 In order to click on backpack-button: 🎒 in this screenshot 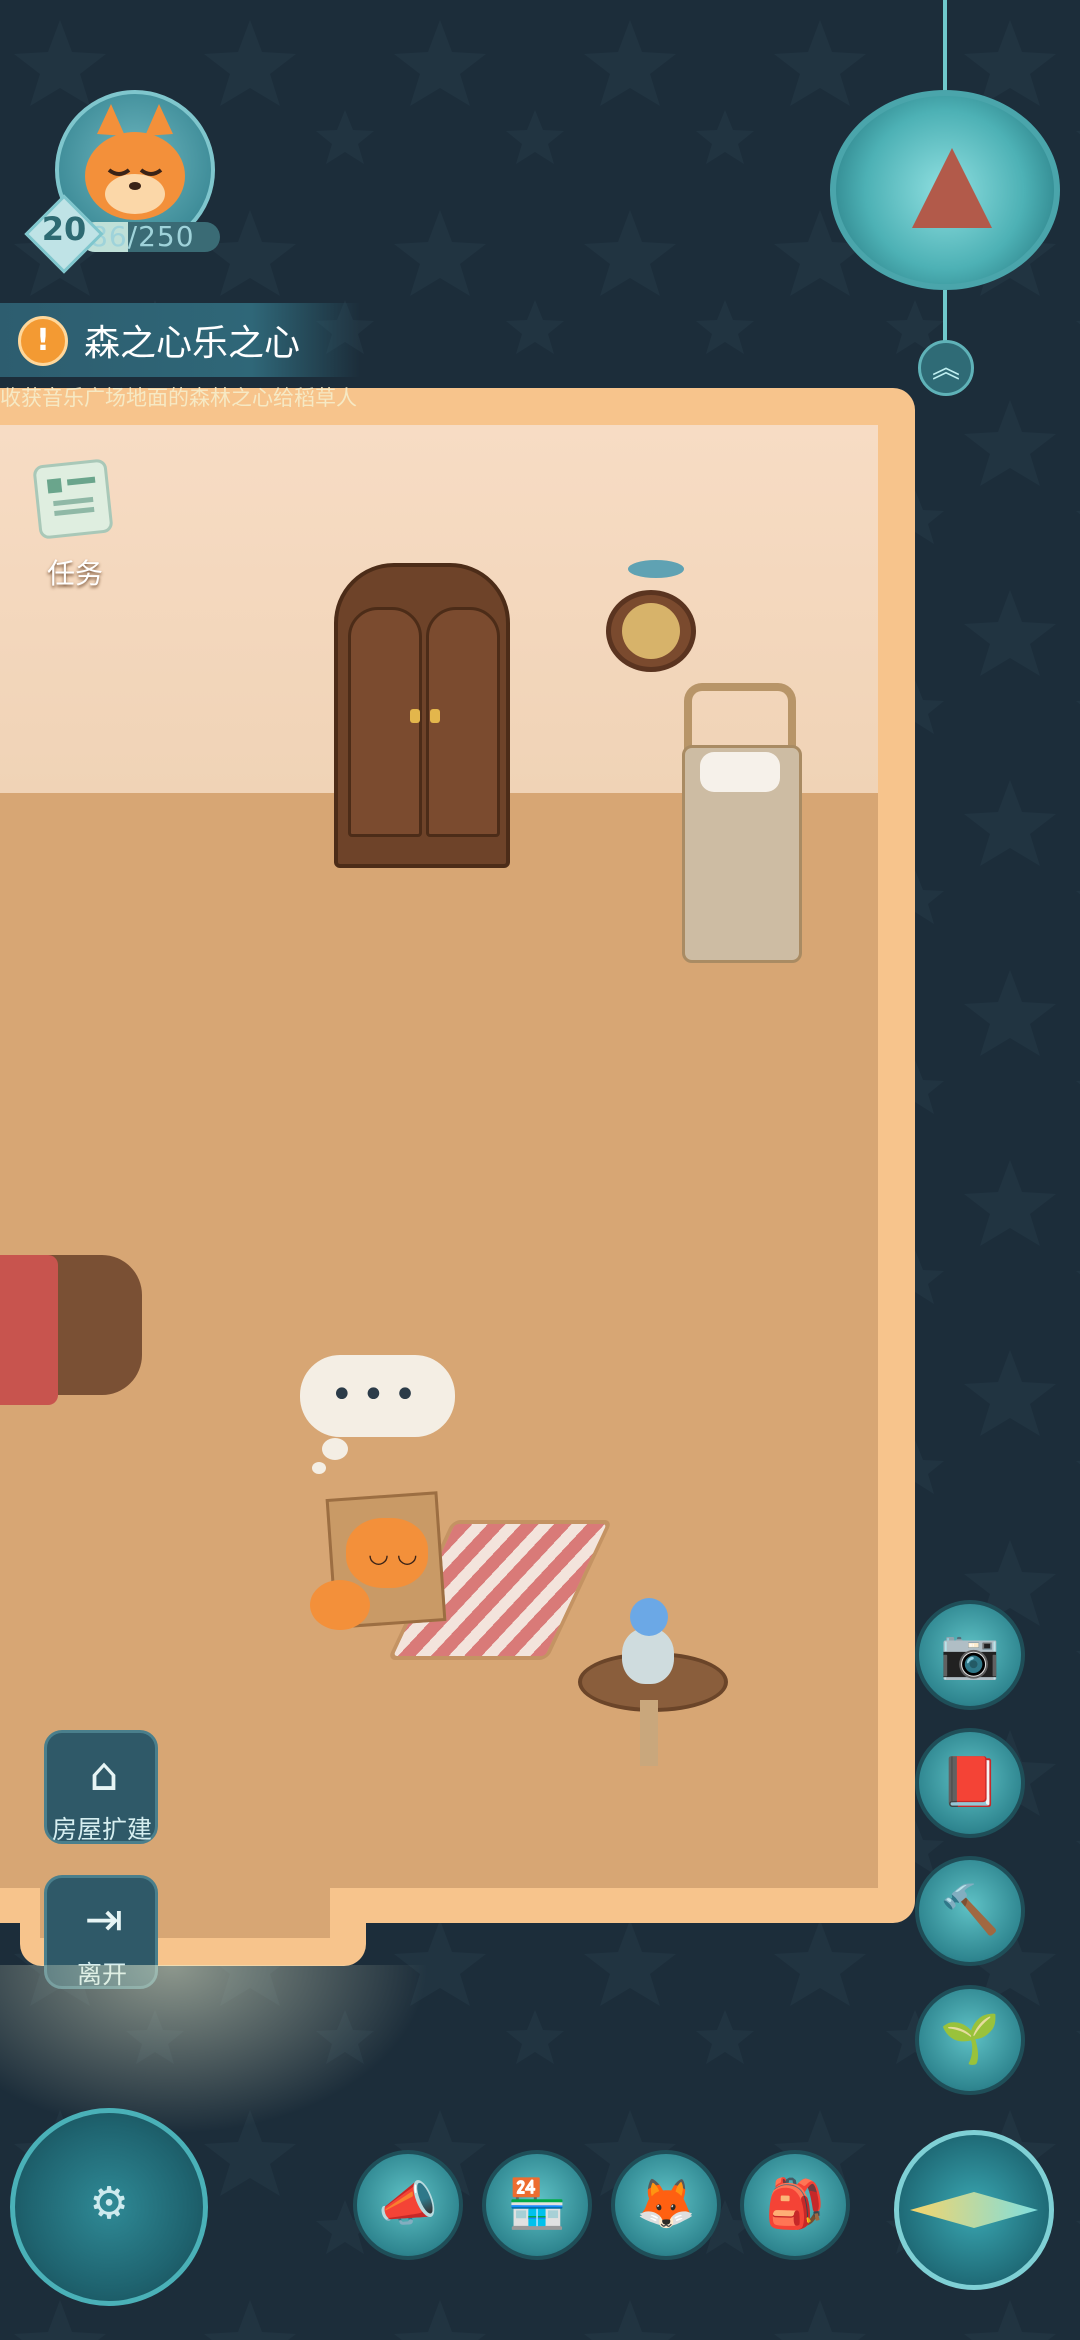, I will do `click(795, 2205)`.